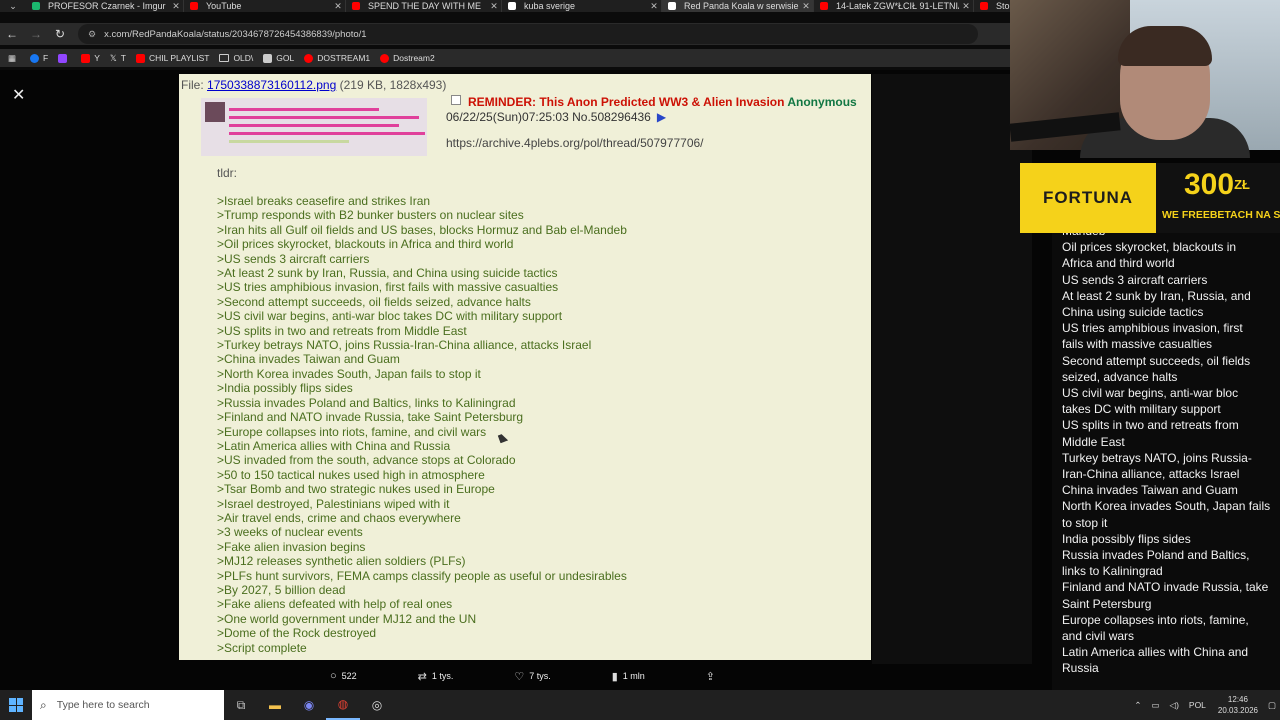 The width and height of the screenshot is (1280, 720). Describe the element at coordinates (265, 6) in the screenshot. I see `tab-youtube: YouTube ✕` at that location.